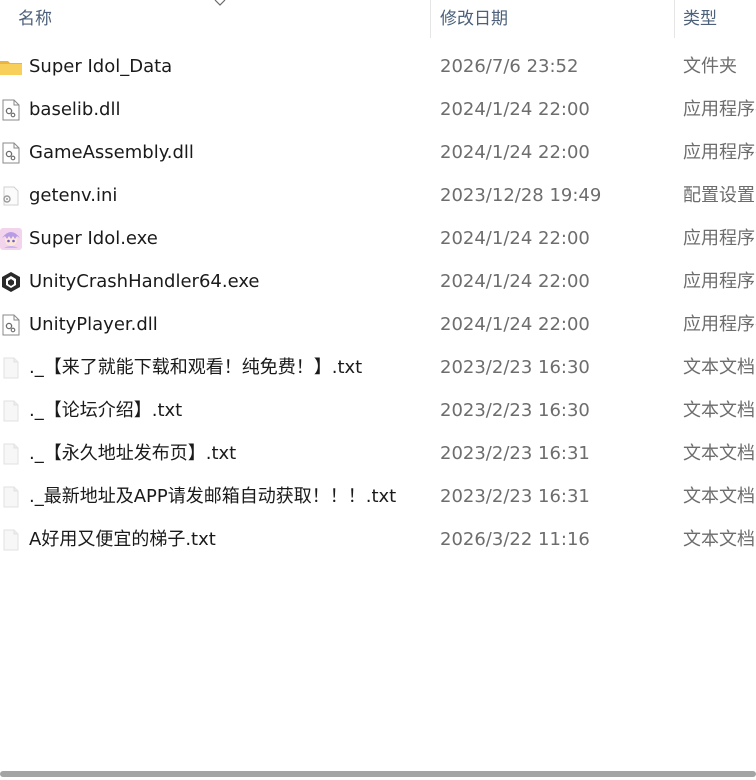 The height and width of the screenshot is (780, 756). What do you see at coordinates (122, 539) in the screenshot?
I see `file-name: A好用又便宜的梯子.txt` at bounding box center [122, 539].